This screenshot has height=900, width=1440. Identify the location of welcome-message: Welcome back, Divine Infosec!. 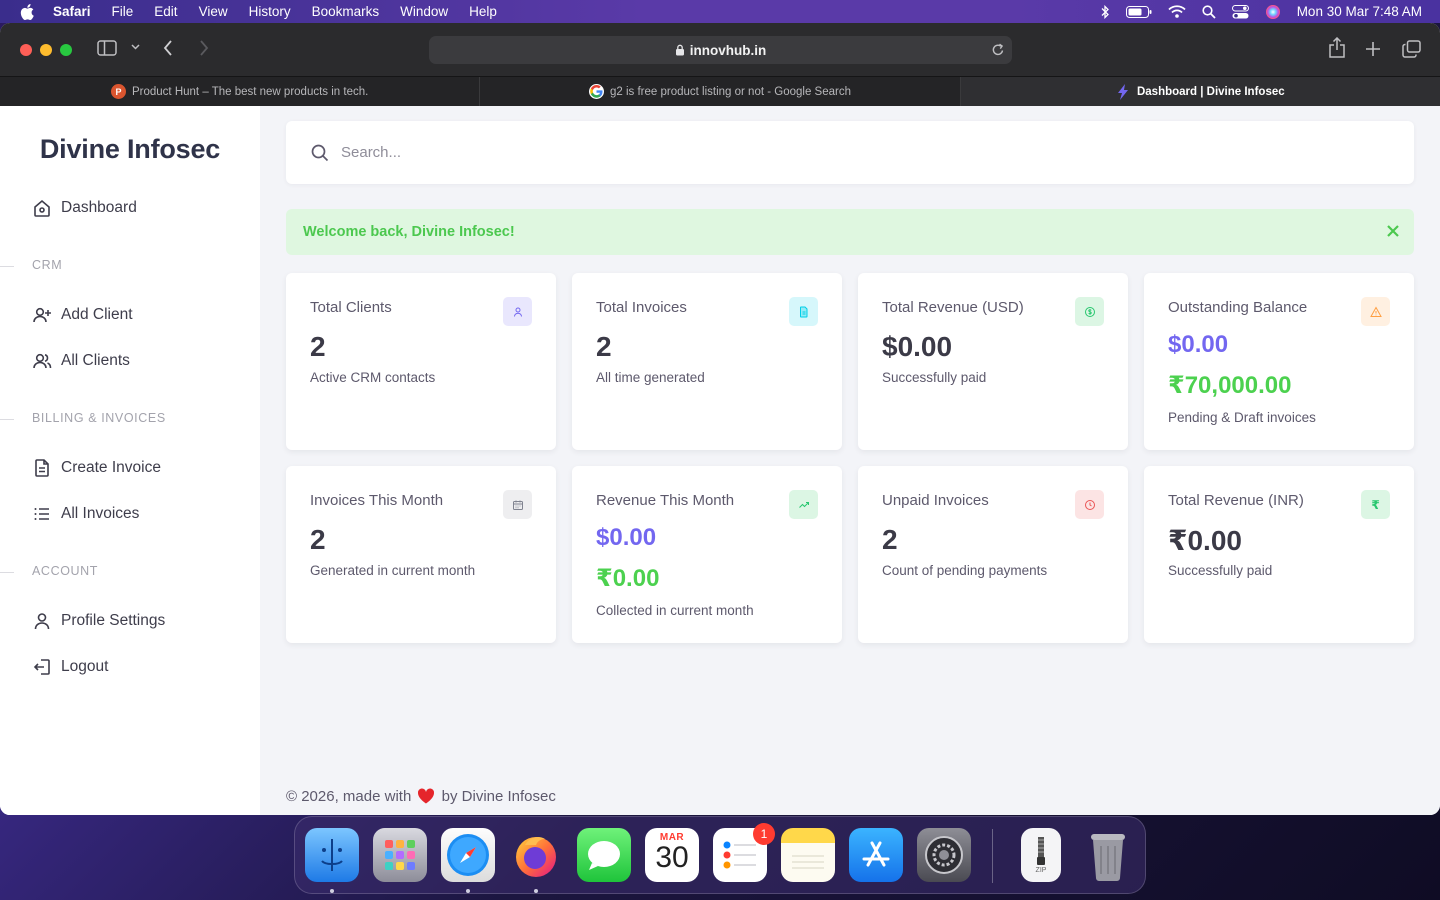
(409, 232).